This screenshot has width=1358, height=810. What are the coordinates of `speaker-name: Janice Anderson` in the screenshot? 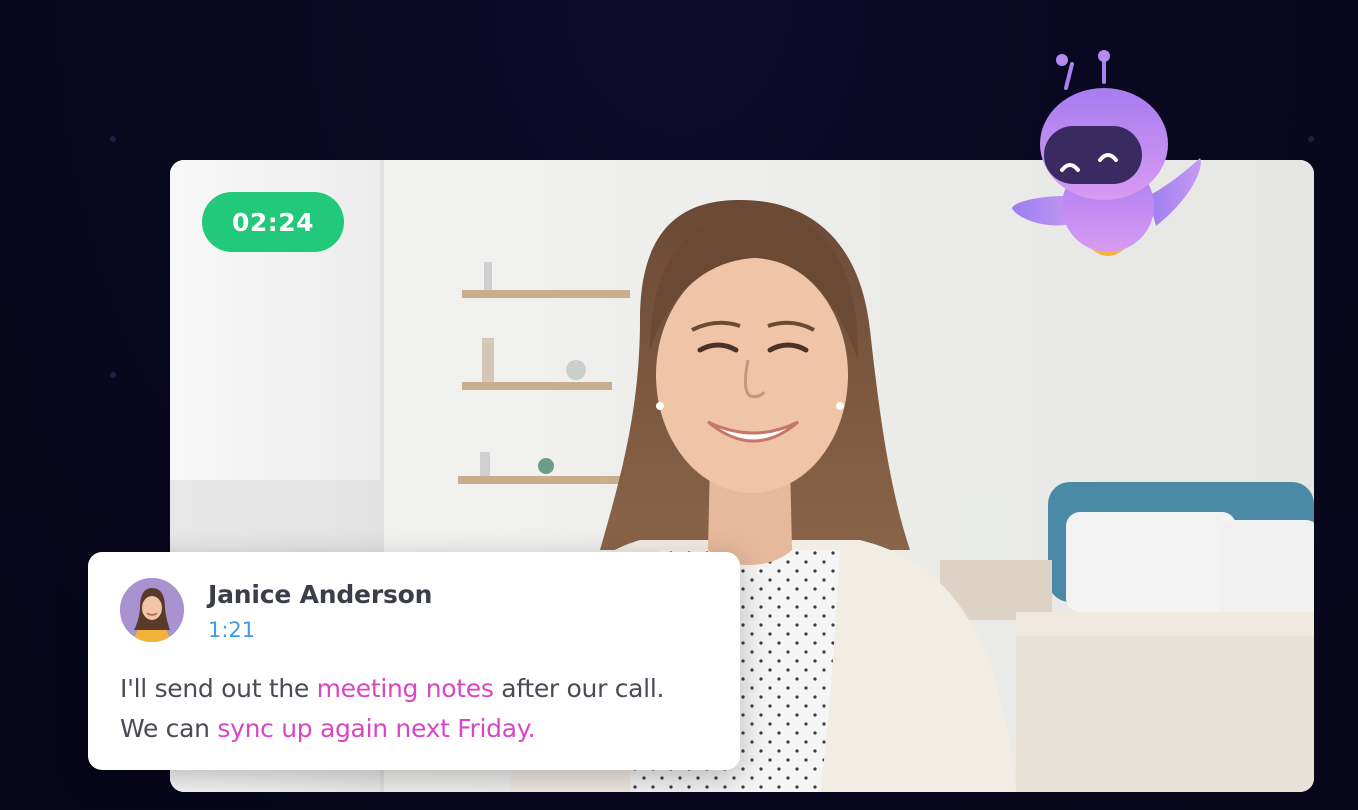 It's located at (320, 594).